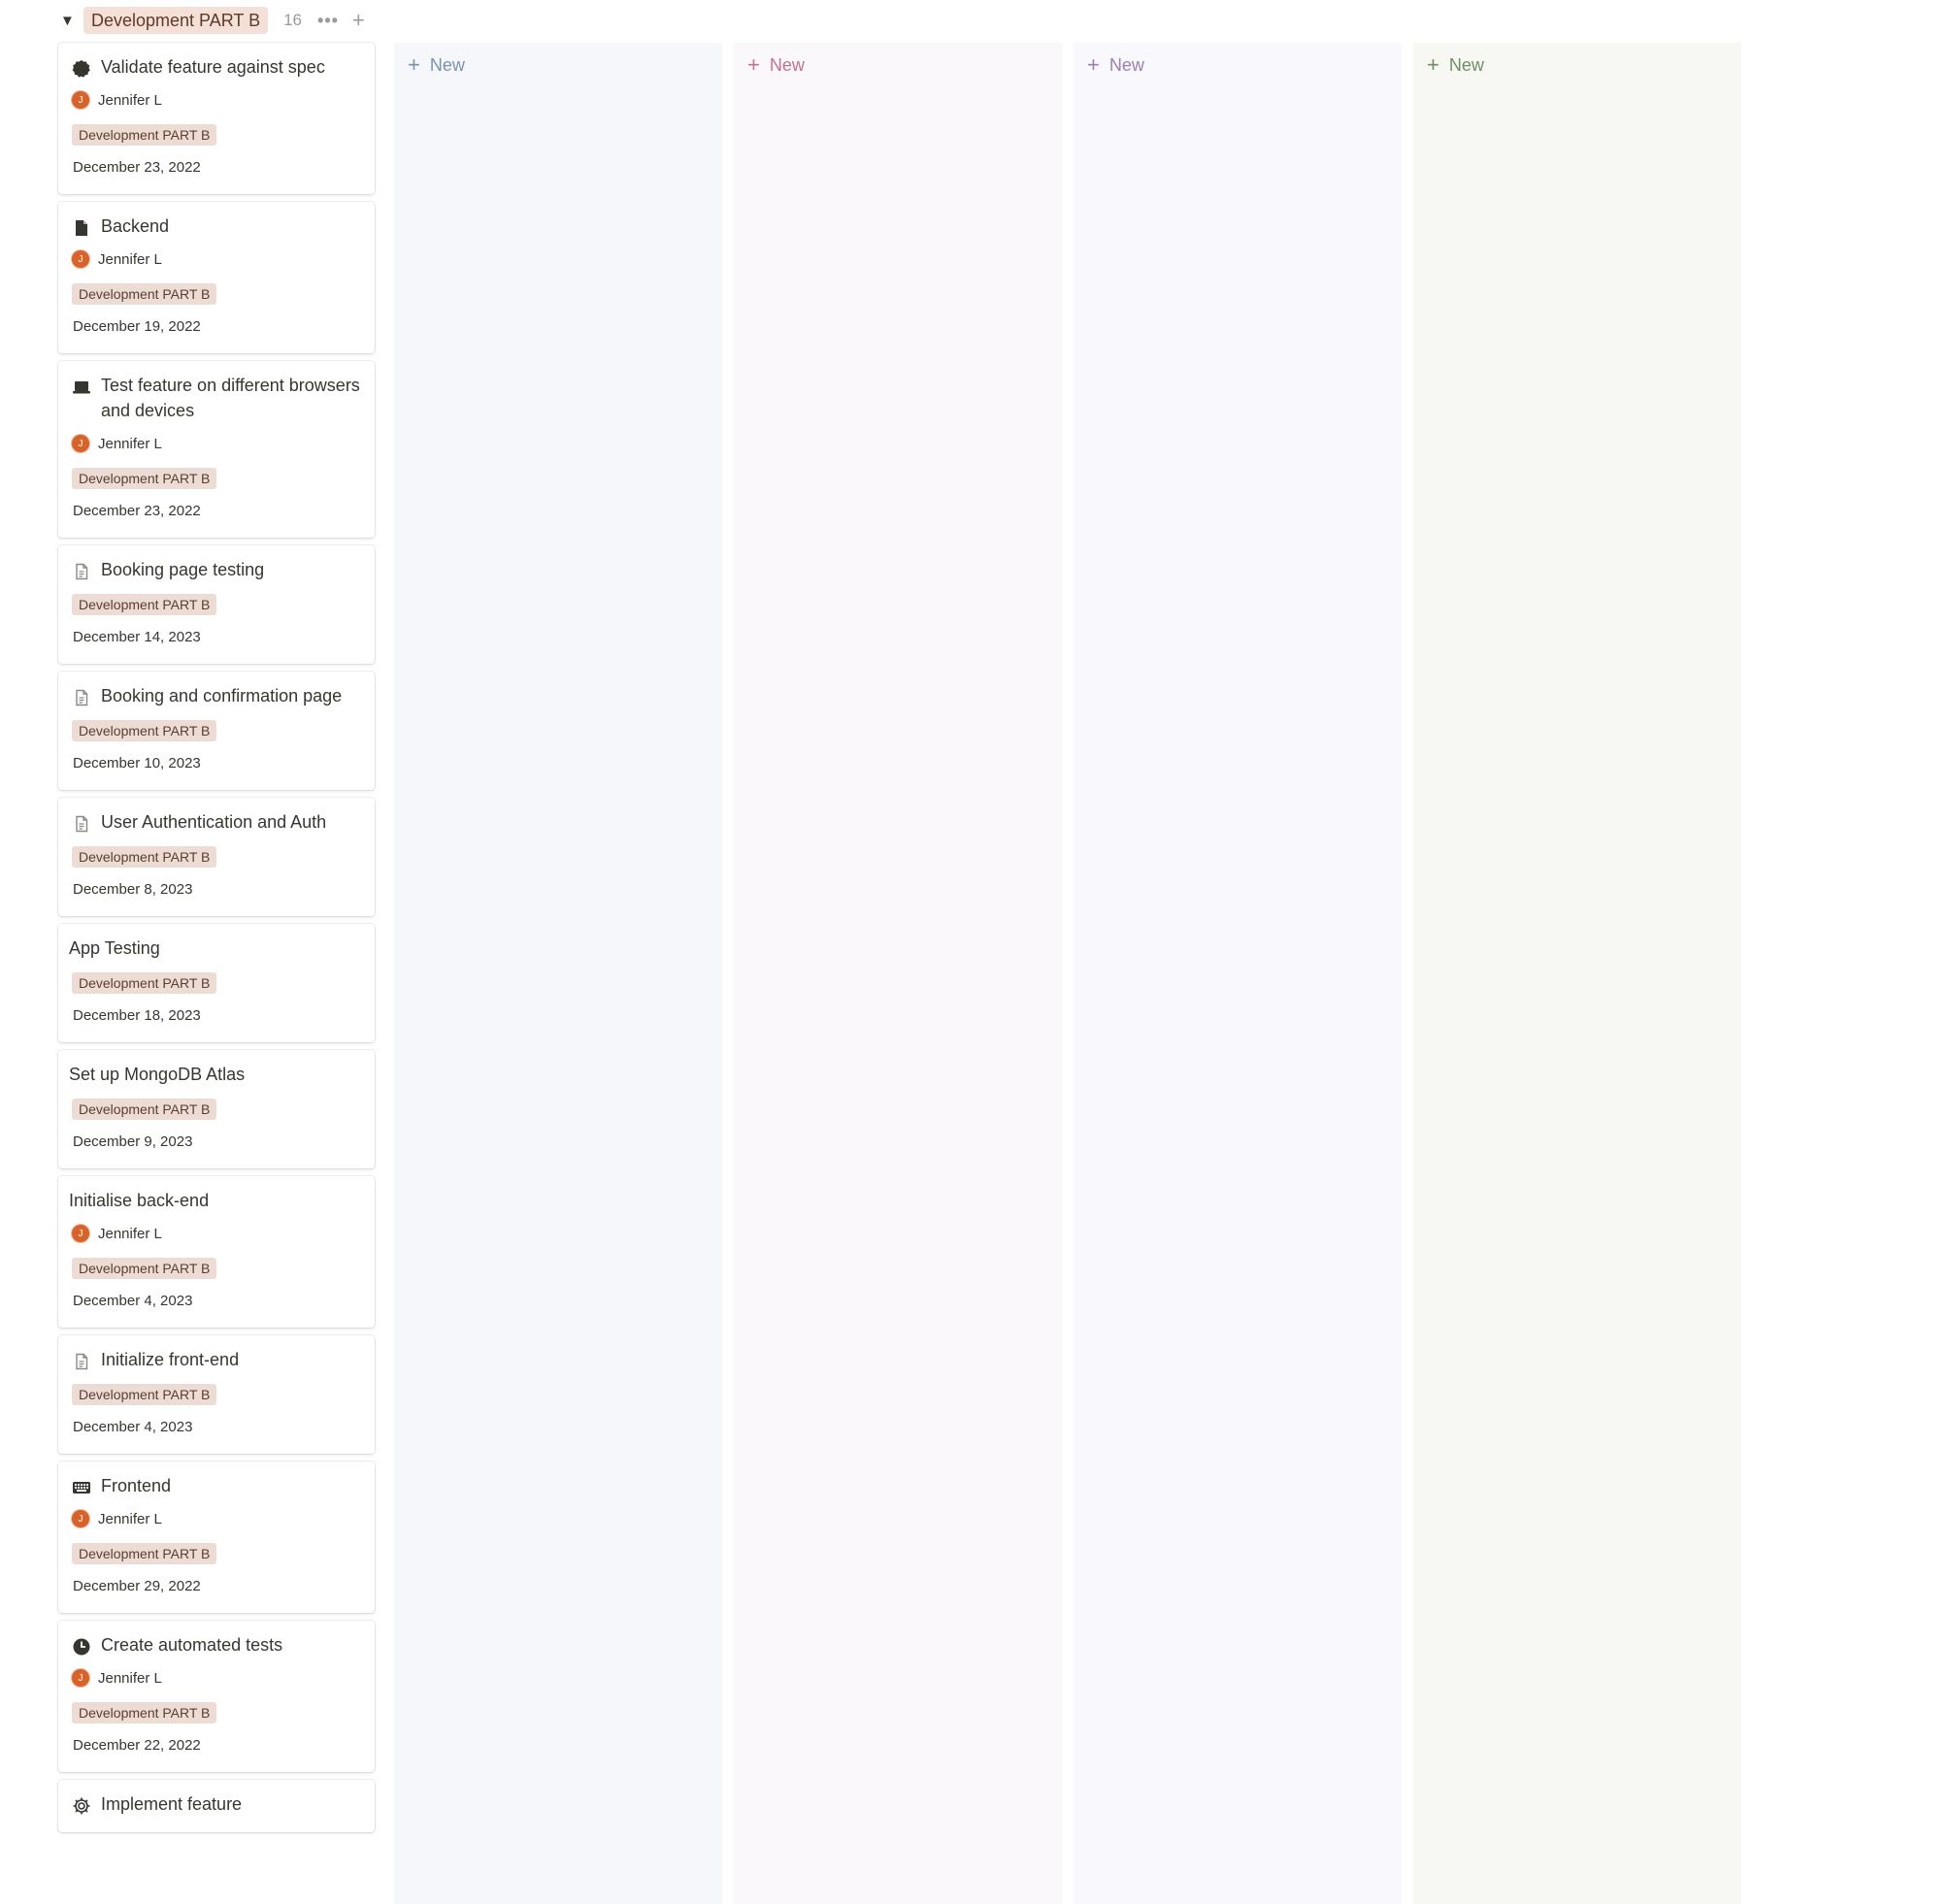 The image size is (1952, 1904). I want to click on group-count: 16, so click(293, 20).